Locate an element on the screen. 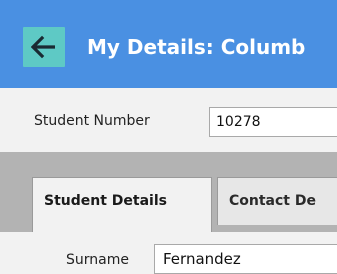 This screenshot has height=274, width=337. tab-student-details: Student Details is located at coordinates (122, 204).